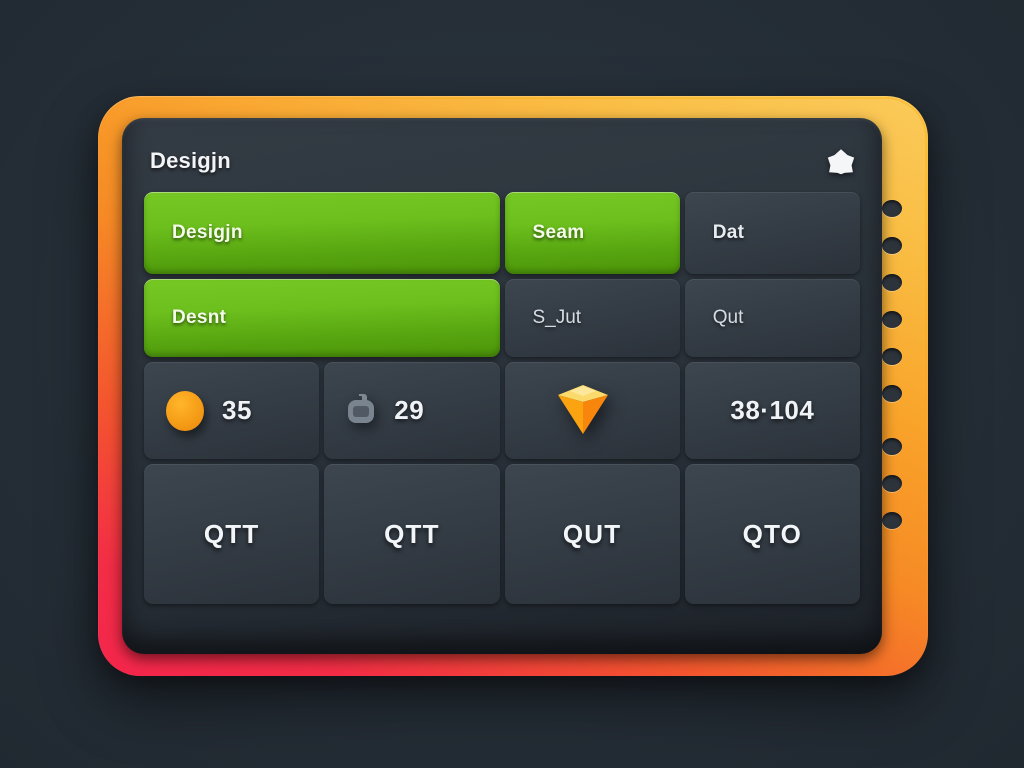  I want to click on code-label: QUT, so click(592, 533).